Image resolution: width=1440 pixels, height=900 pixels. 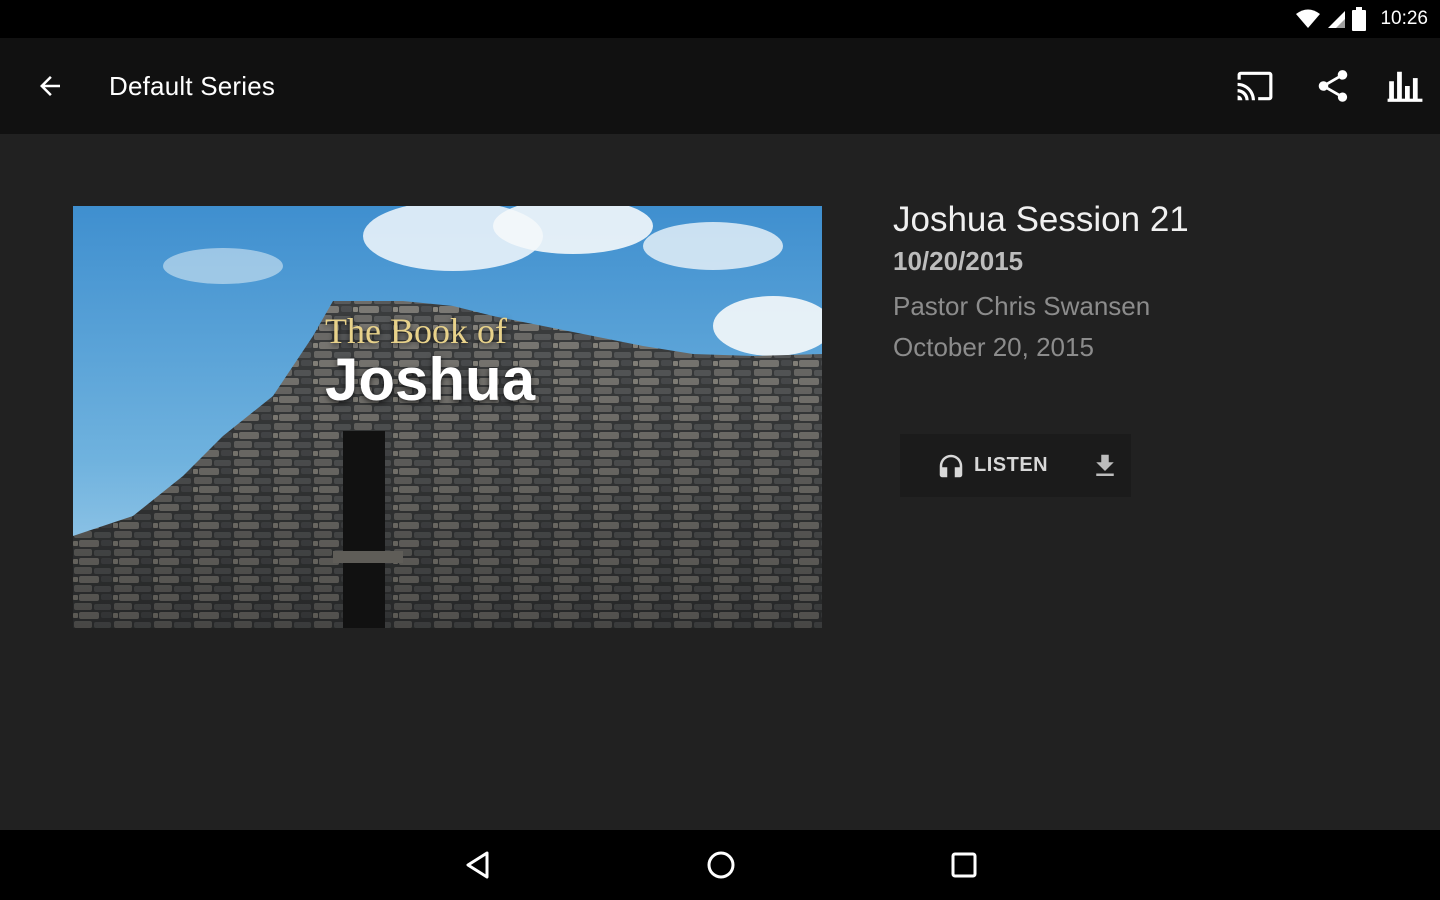 I want to click on wifi-icon, so click(x=1308, y=18).